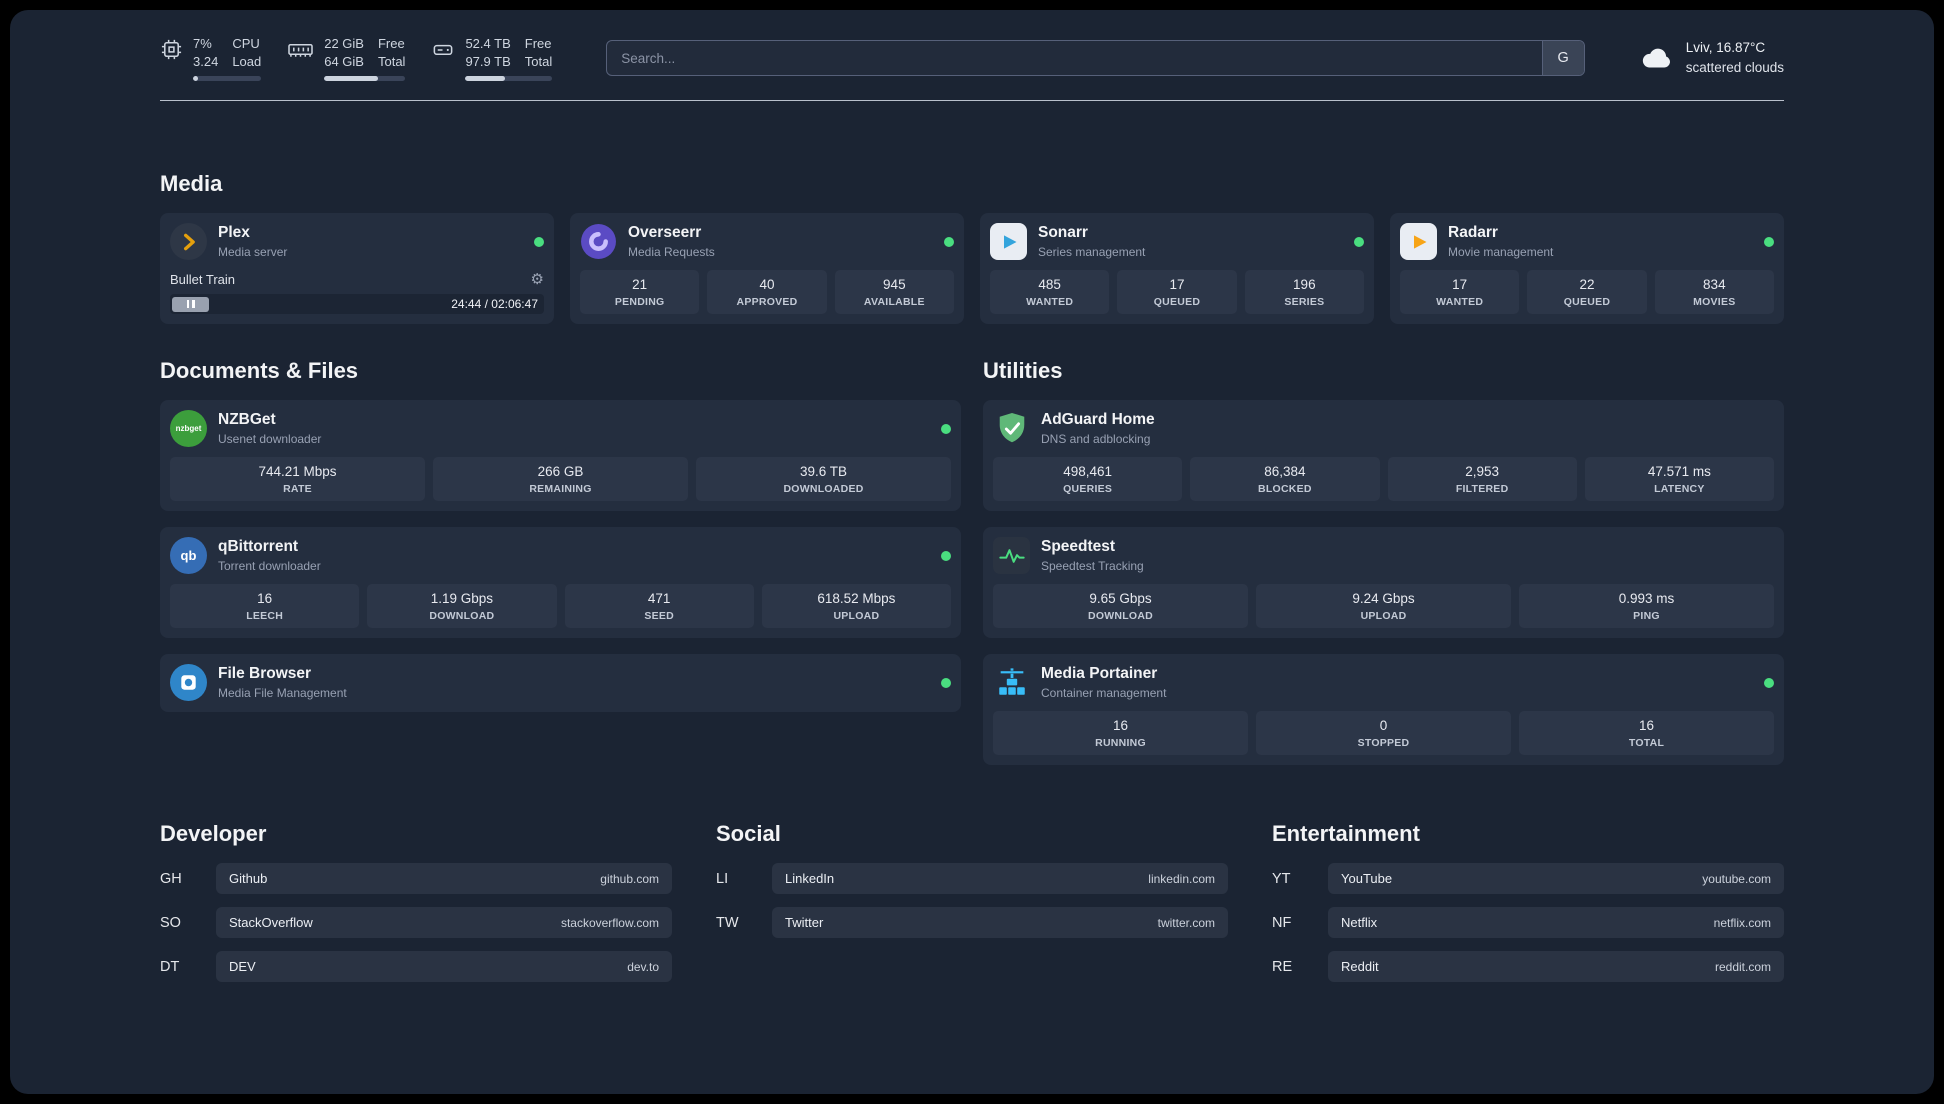  What do you see at coordinates (1282, 966) in the screenshot?
I see `bookmark-abbr: RE` at bounding box center [1282, 966].